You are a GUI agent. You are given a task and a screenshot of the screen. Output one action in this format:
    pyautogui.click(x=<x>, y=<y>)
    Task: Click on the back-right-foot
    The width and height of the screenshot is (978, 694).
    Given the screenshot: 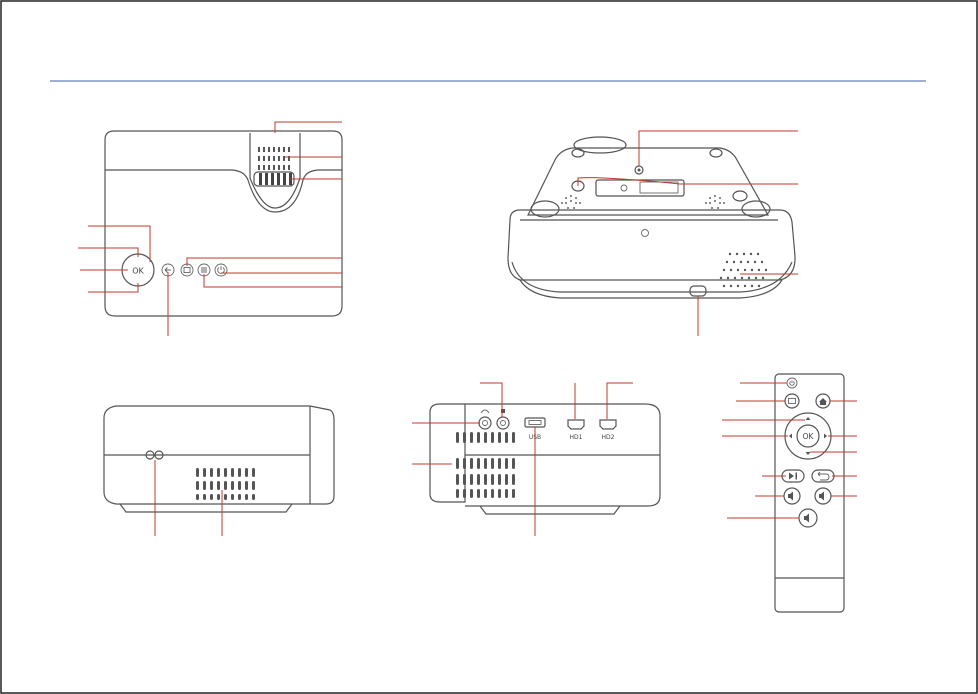 What is the action you would take?
    pyautogui.click(x=716, y=153)
    